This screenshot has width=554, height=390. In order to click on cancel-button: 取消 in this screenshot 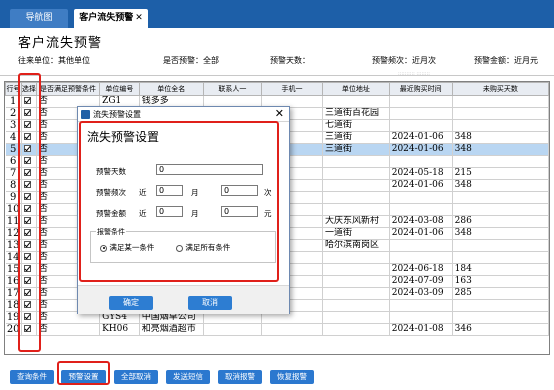, I will do `click(210, 303)`.